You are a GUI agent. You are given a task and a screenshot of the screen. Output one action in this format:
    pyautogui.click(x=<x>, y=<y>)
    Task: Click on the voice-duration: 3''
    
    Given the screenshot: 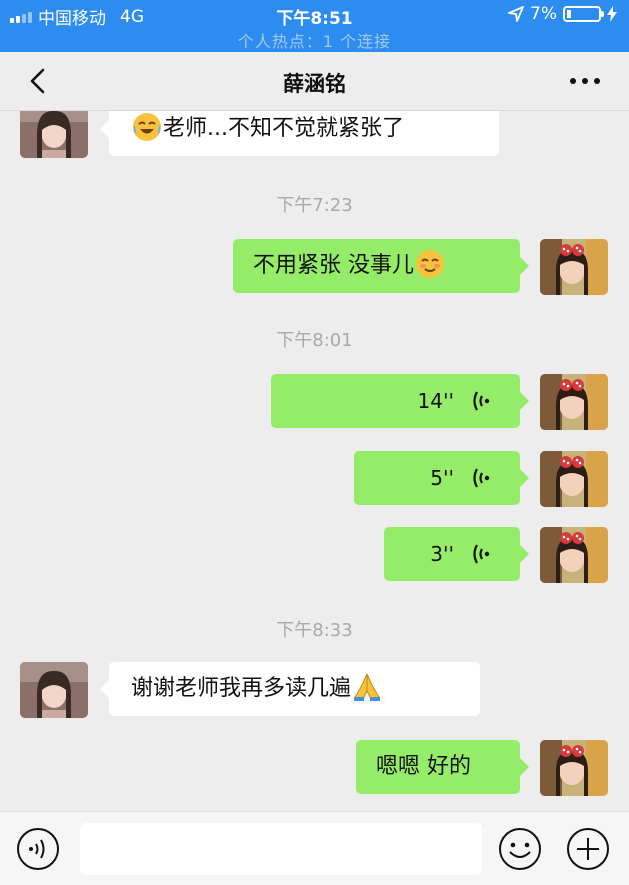 What is the action you would take?
    pyautogui.click(x=442, y=554)
    